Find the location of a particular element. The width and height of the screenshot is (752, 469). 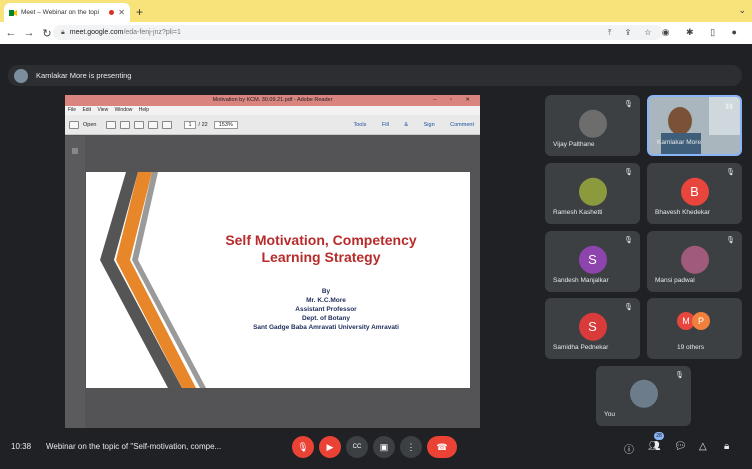

clock: 10:38 is located at coordinates (21, 446).